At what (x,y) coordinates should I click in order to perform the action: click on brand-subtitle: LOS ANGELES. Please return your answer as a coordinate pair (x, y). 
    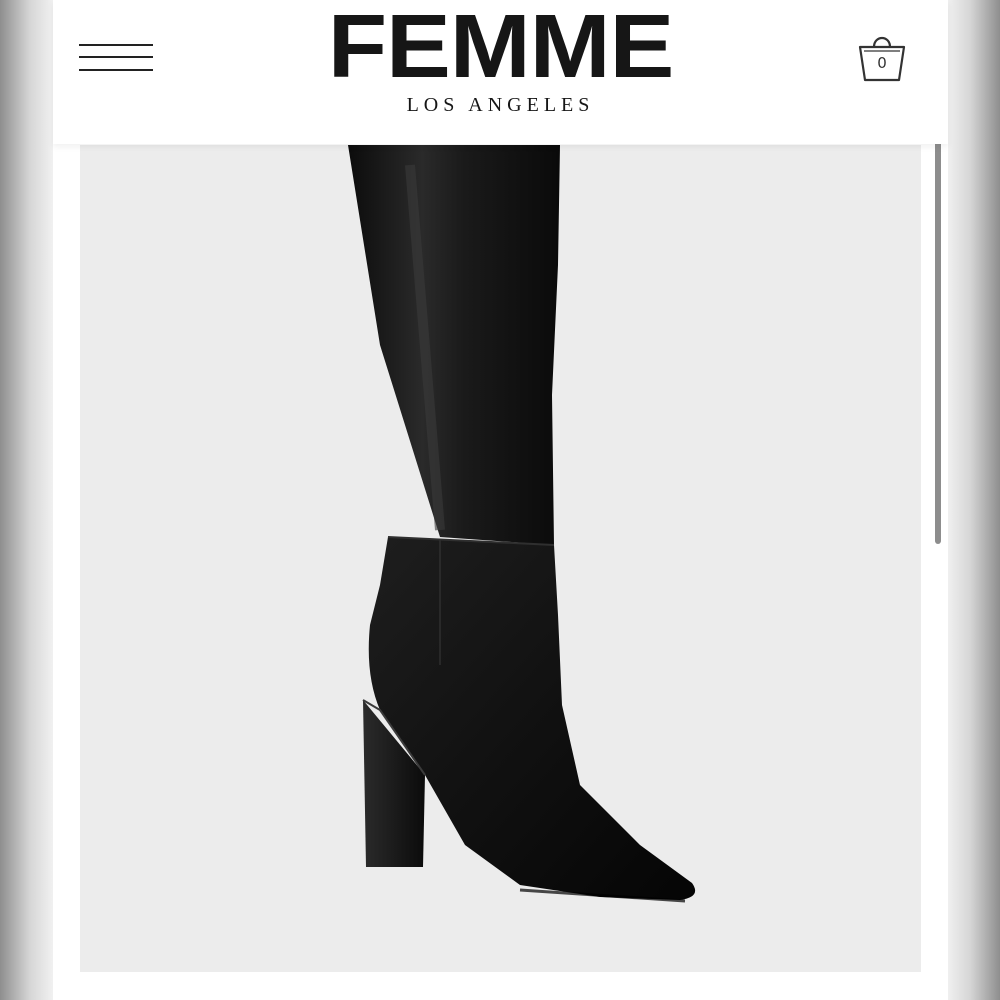
    Looking at the image, I should click on (500, 105).